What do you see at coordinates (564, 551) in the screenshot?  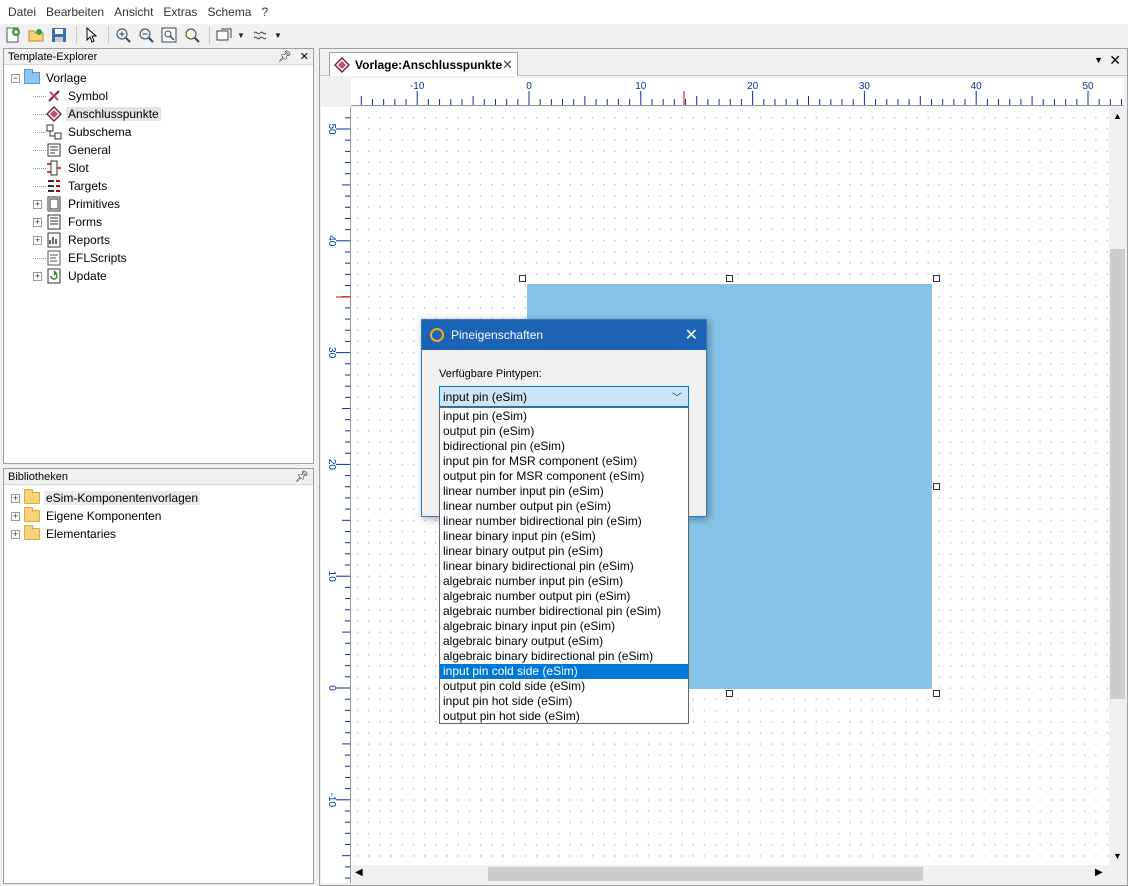 I see `pin-type-option: linear binary output pin (eSim)` at bounding box center [564, 551].